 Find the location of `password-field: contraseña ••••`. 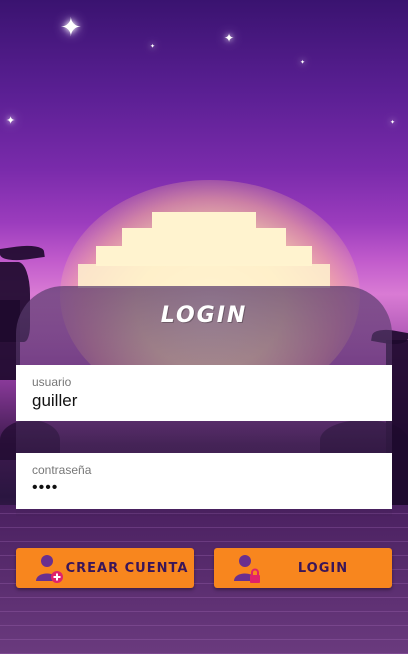

password-field: contraseña •••• is located at coordinates (204, 481).